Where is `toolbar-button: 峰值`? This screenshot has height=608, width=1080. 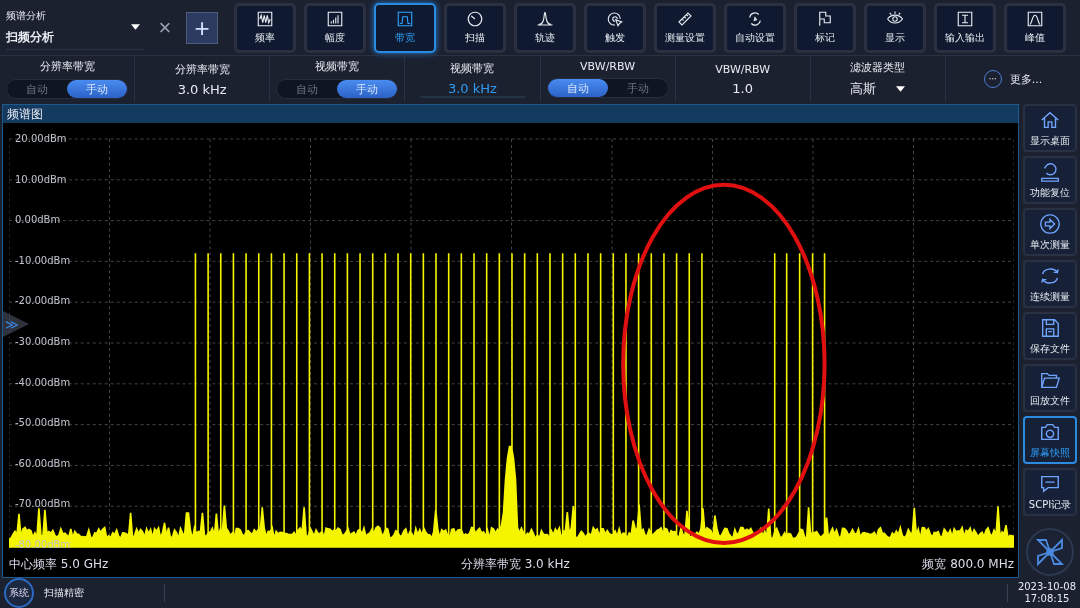
toolbar-button: 峰值 is located at coordinates (1035, 27).